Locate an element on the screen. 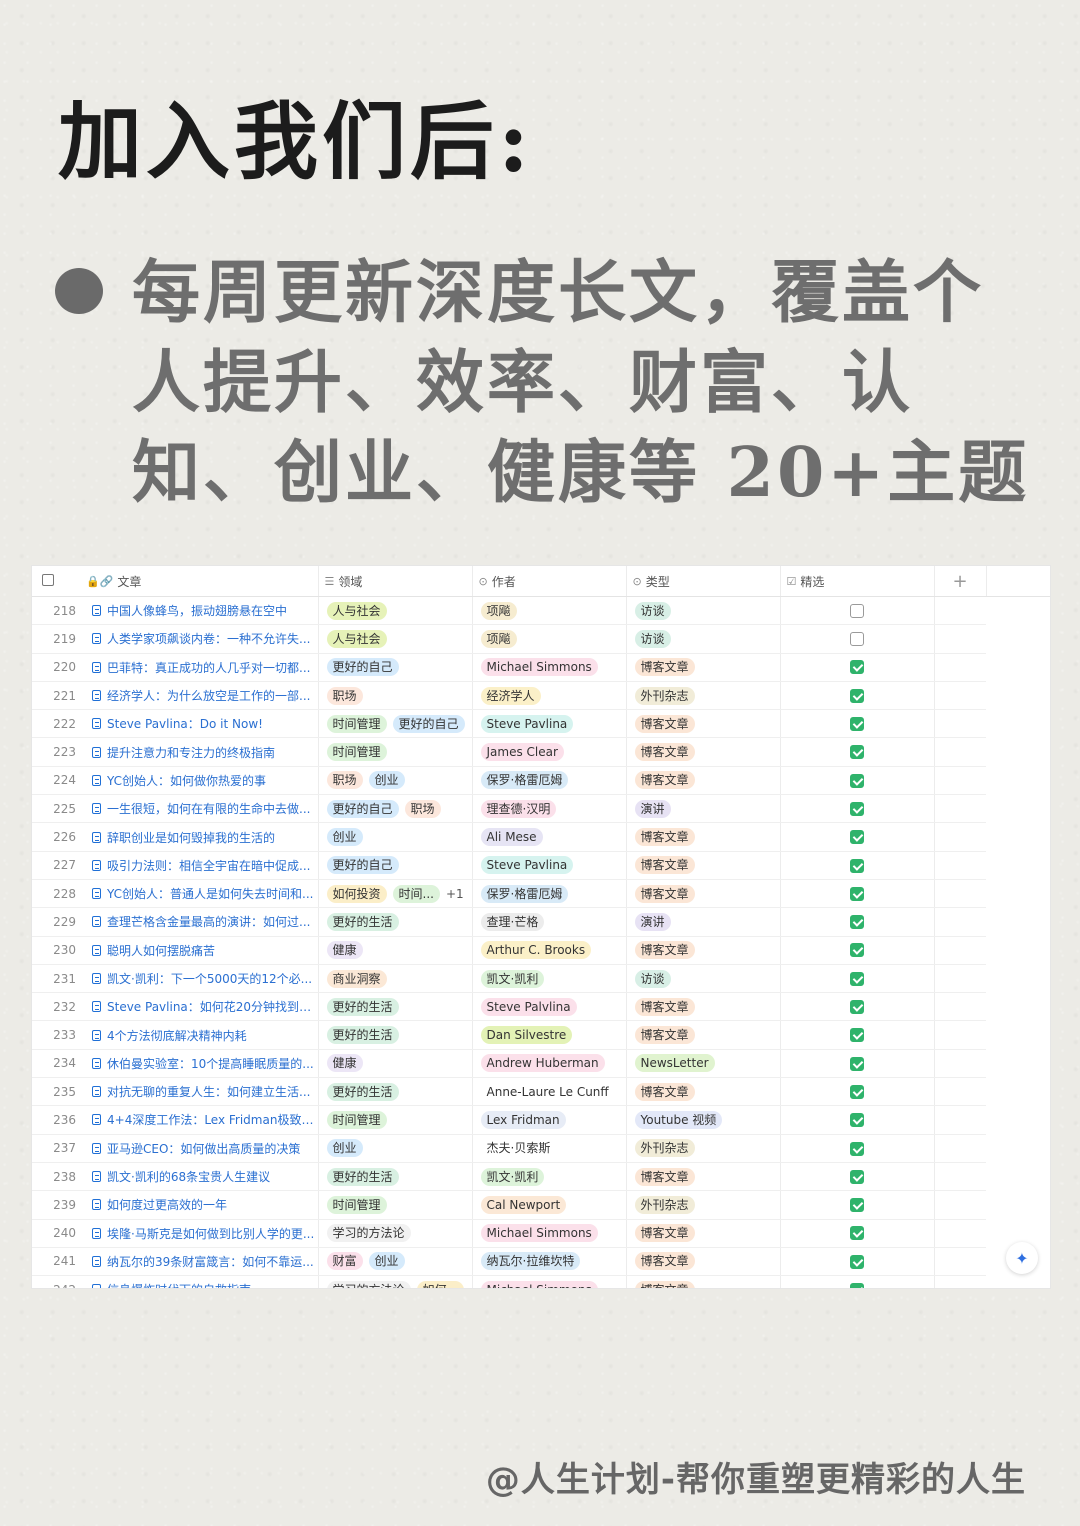 Image resolution: width=1080 pixels, height=1526 pixels. field-cell: 更好的自己 职场 is located at coordinates (395, 809).